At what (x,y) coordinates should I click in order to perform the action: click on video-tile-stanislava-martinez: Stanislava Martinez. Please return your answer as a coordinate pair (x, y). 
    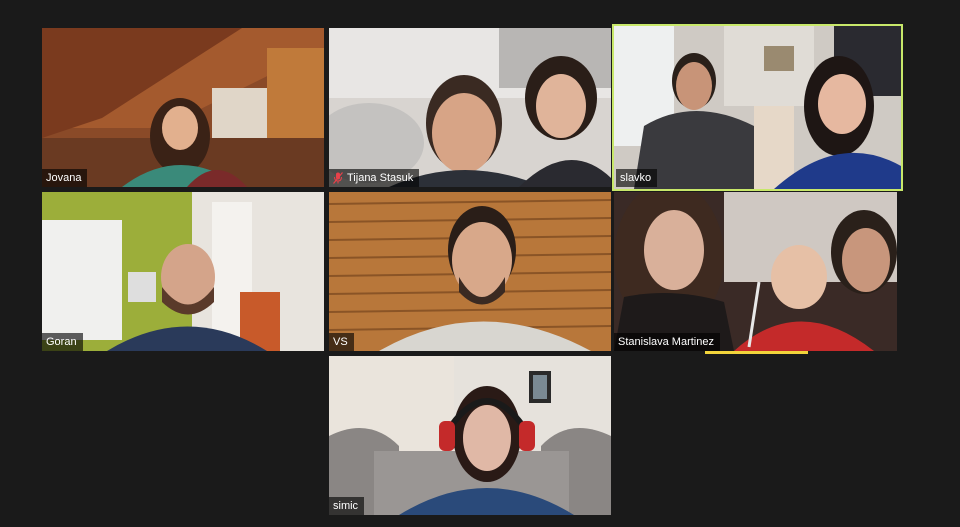
    Looking at the image, I should click on (755, 271).